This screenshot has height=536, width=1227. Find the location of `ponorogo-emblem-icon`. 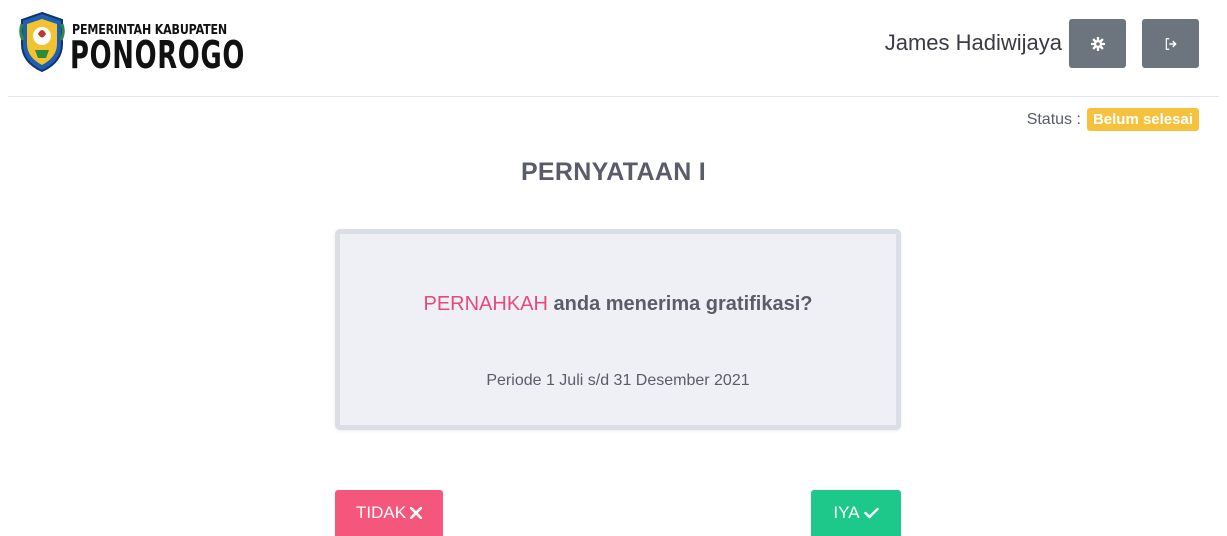

ponorogo-emblem-icon is located at coordinates (42, 42).